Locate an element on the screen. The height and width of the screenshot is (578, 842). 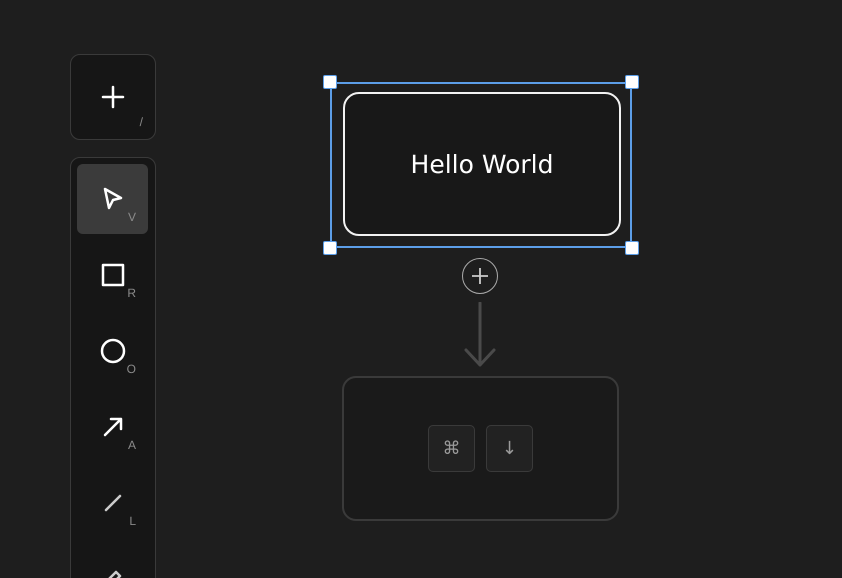
connector-arrow is located at coordinates (480, 335).